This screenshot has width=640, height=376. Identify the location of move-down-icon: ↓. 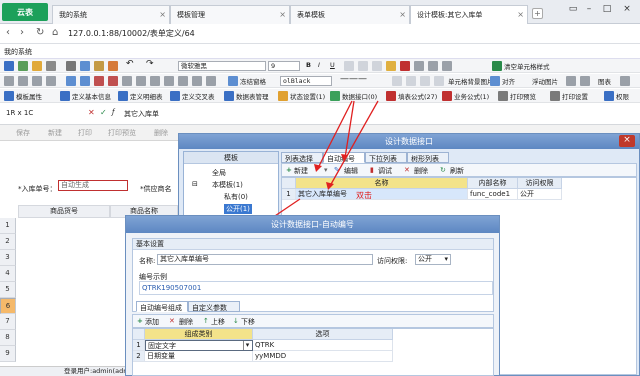
(236, 321).